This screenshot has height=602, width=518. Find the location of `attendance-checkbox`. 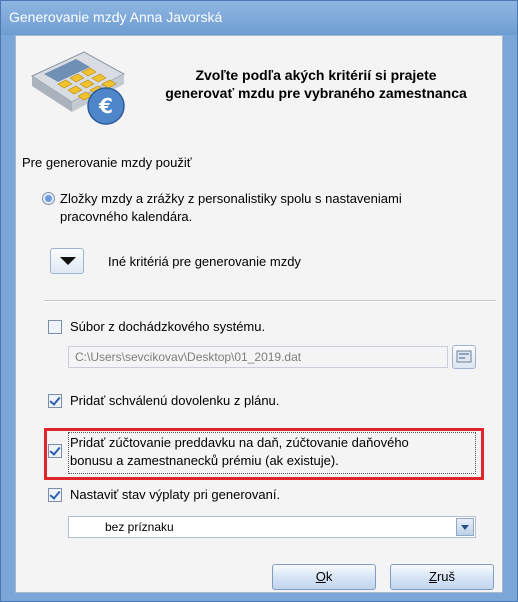

attendance-checkbox is located at coordinates (55, 327).